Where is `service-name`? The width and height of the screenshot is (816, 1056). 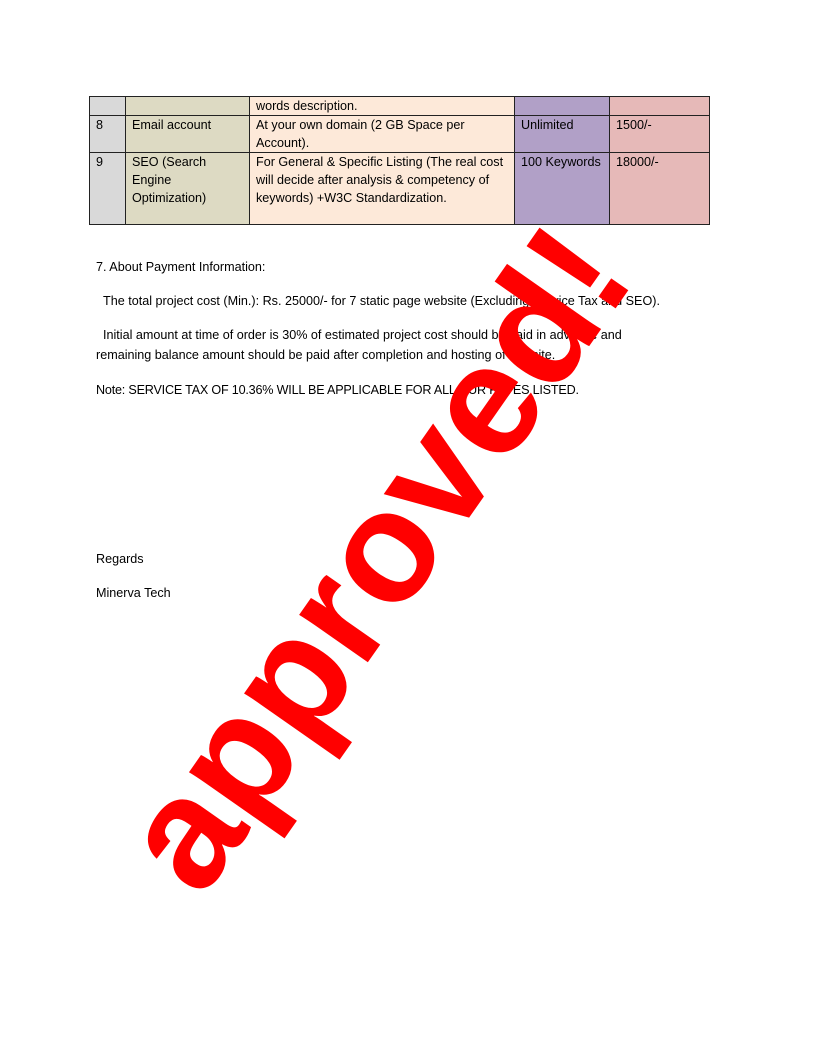 service-name is located at coordinates (187, 106).